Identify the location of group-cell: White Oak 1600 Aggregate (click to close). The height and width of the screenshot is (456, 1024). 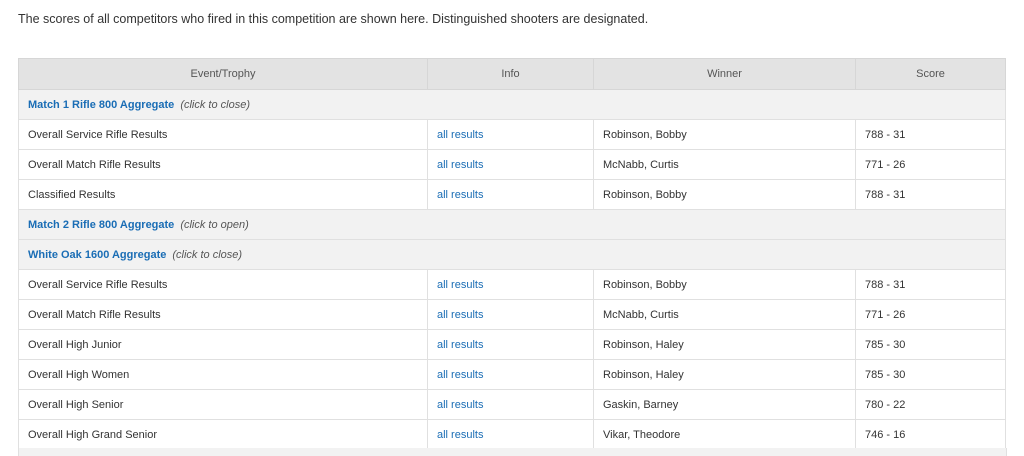
(512, 254).